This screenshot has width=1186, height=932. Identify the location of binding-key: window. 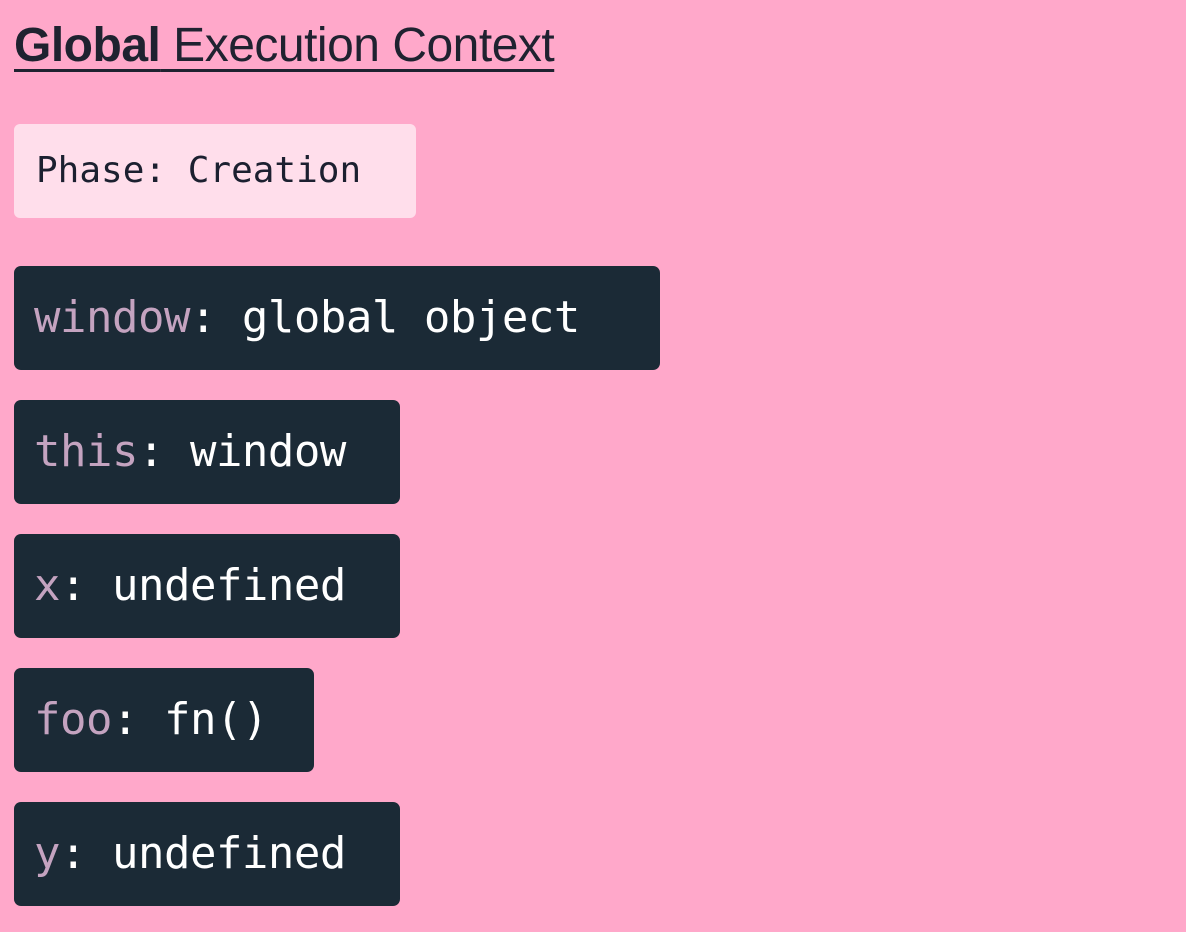
(112, 317).